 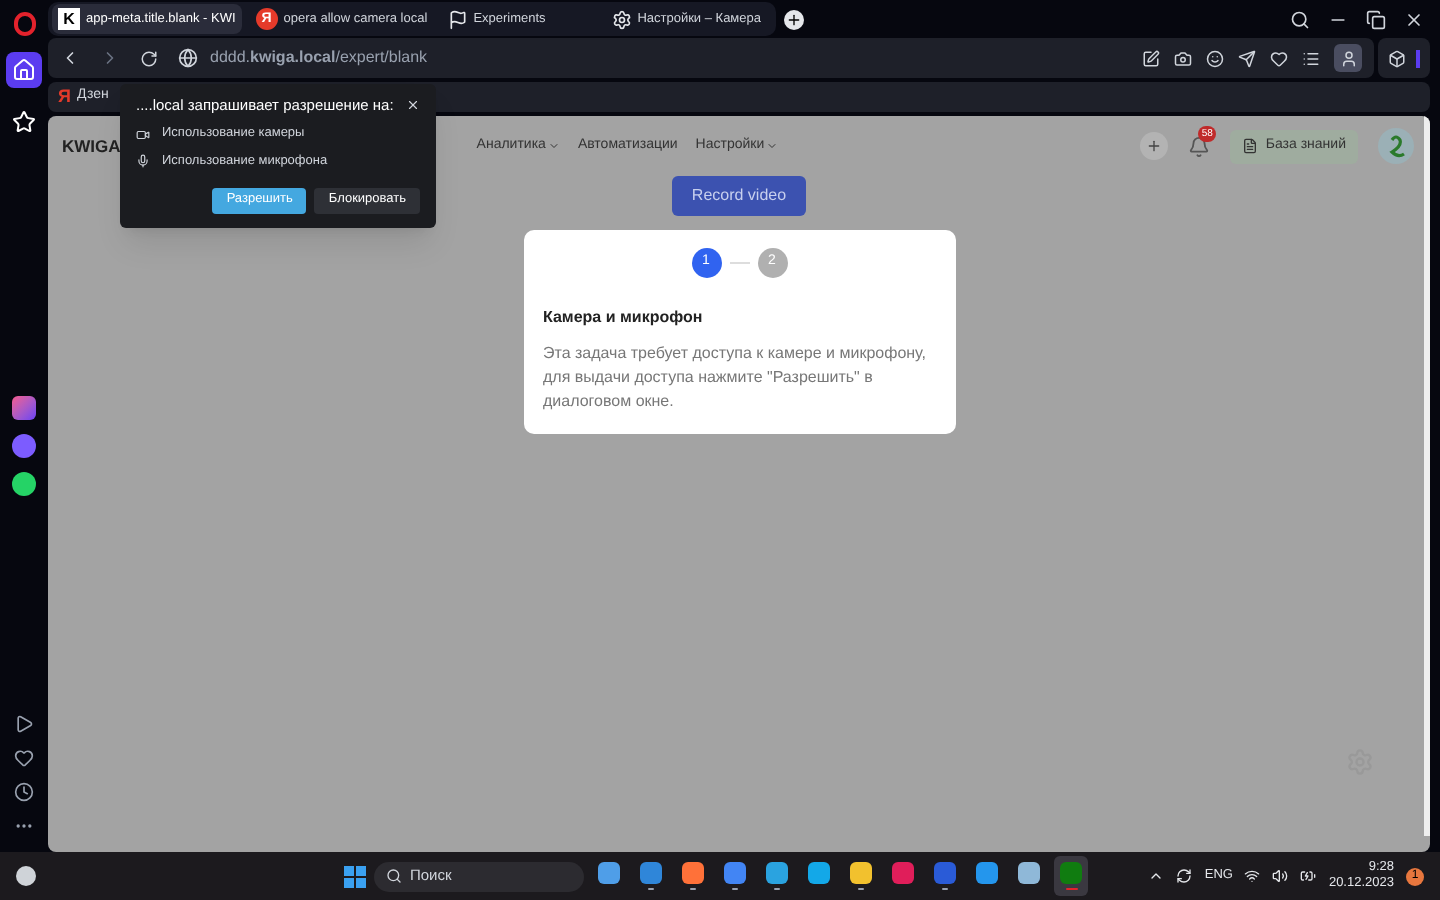 I want to click on list-icon, so click(x=1311, y=58).